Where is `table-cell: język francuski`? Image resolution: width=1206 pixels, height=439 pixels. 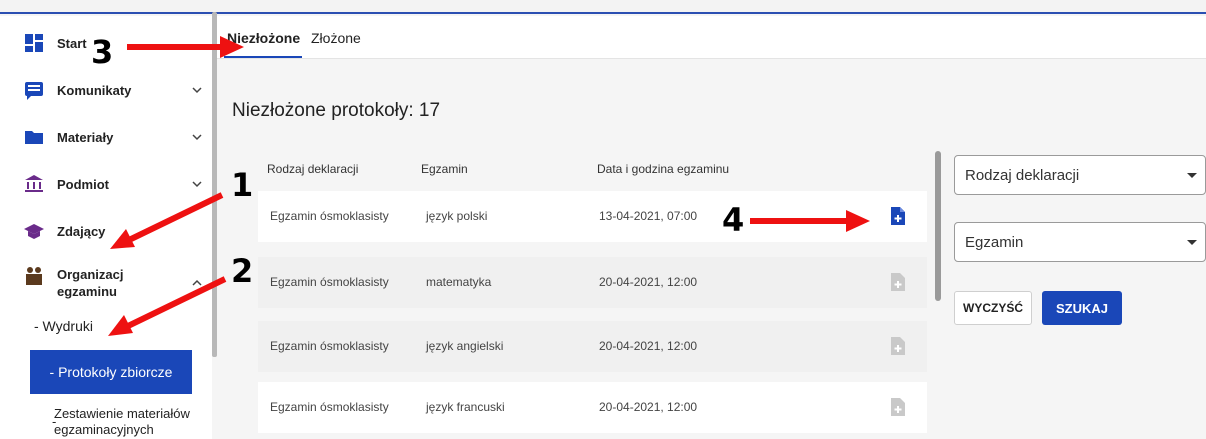 table-cell: język francuski is located at coordinates (465, 407).